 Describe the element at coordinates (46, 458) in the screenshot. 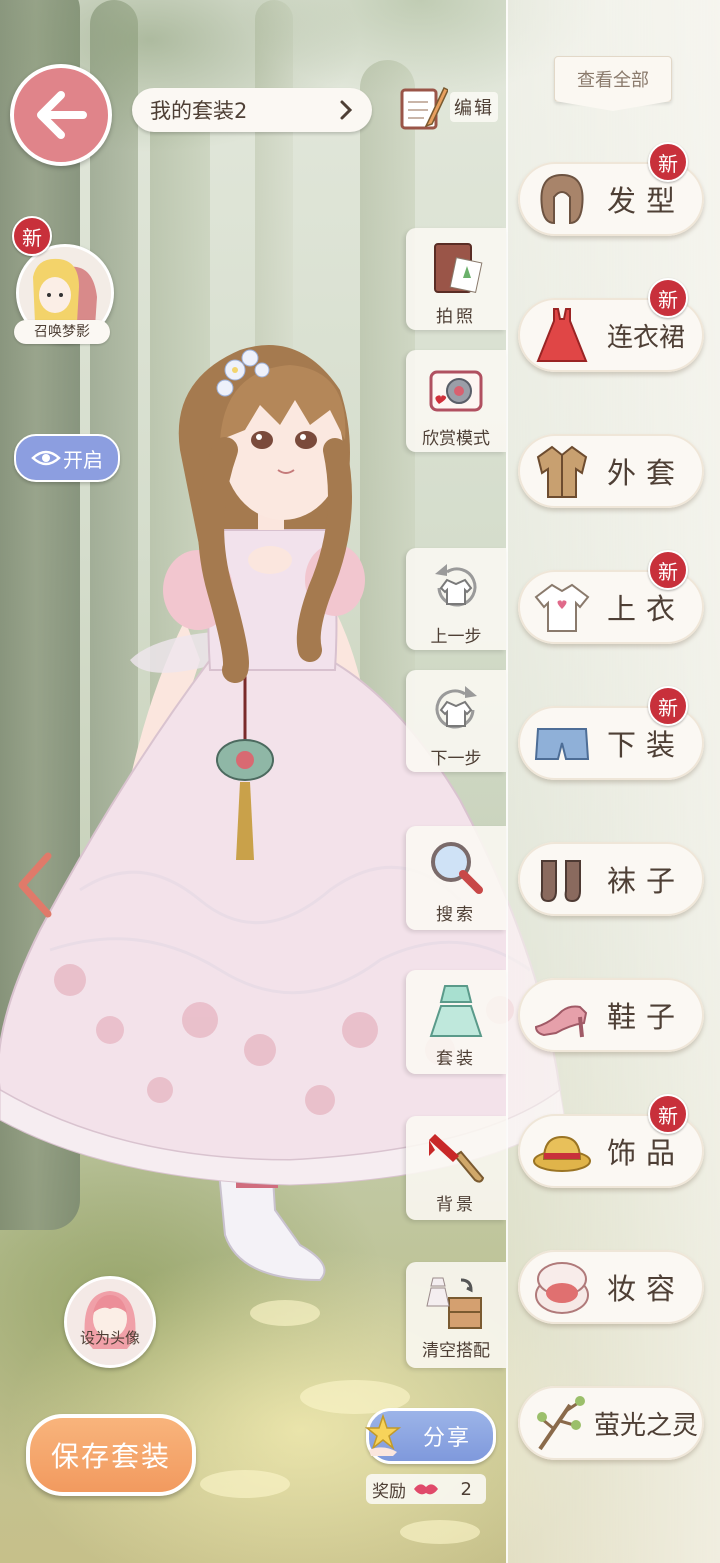

I see `eye-icon` at that location.